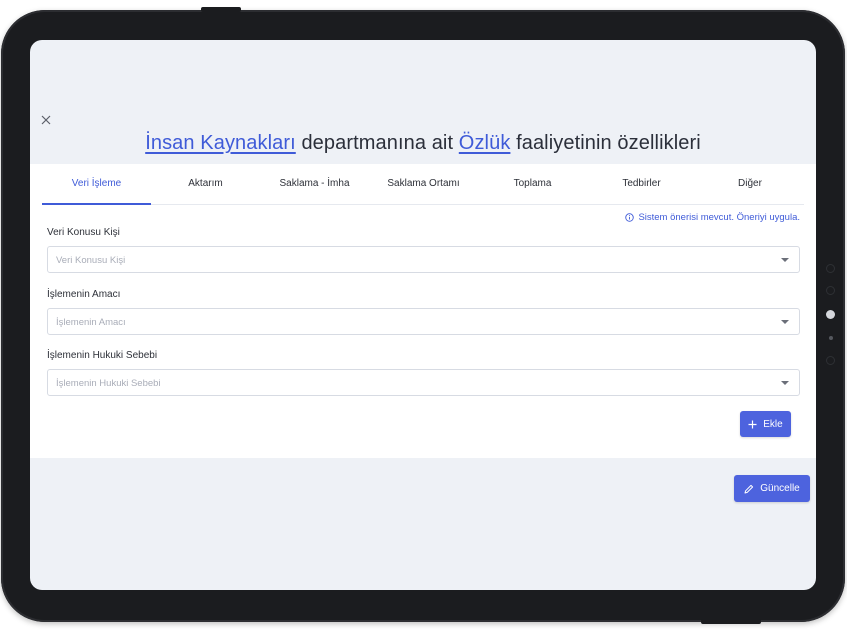  I want to click on field-label-islemenin-hukuki-sebebi: İşlemenin Hukuki Sebebi, so click(102, 355).